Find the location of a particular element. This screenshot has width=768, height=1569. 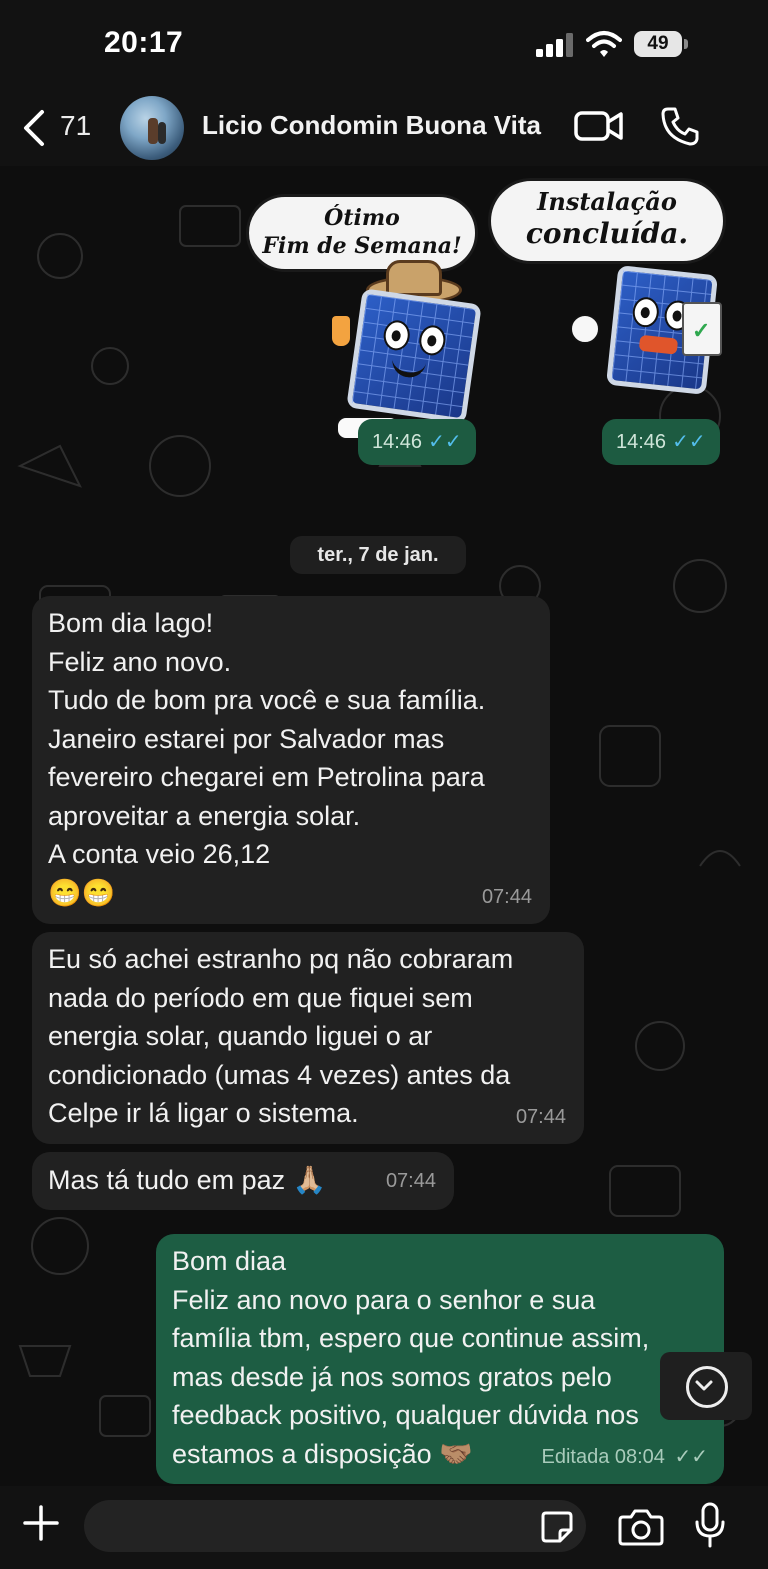

mic-icon is located at coordinates (710, 1525).